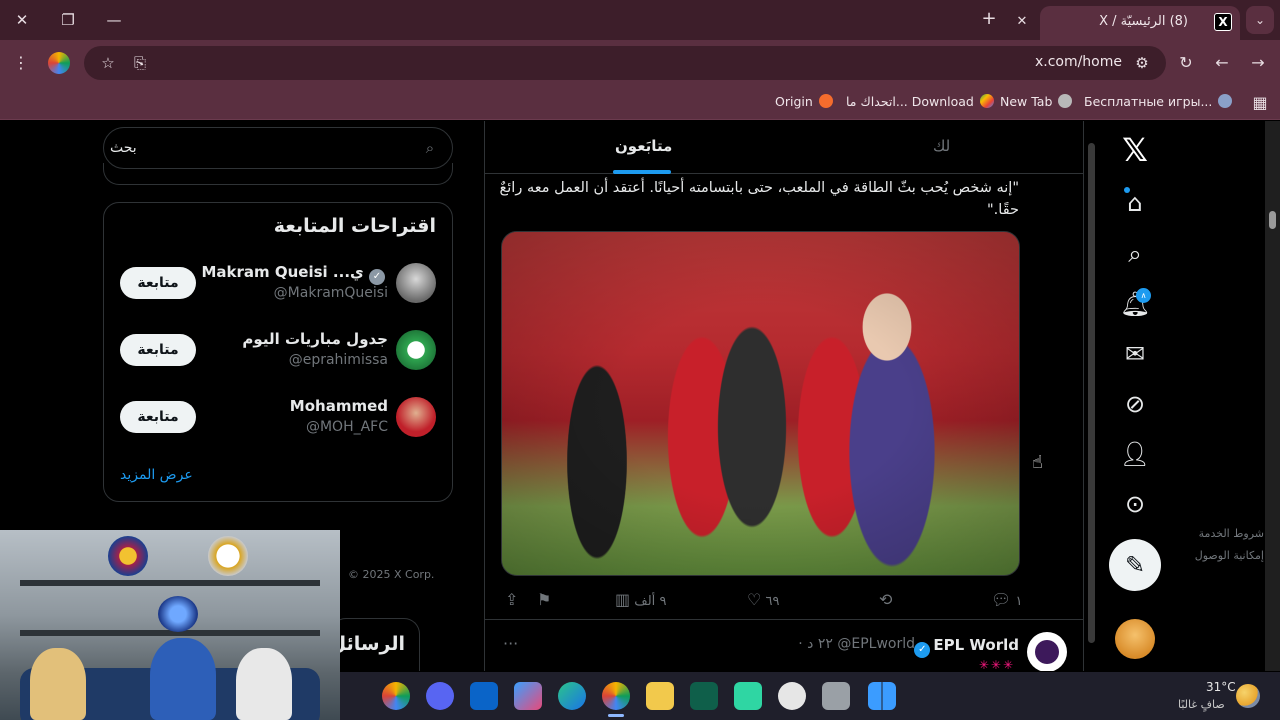 The image size is (1280, 720). Describe the element at coordinates (625, 63) in the screenshot. I see `address-bar: ☆ ⎘ x.com/home ⚙` at that location.